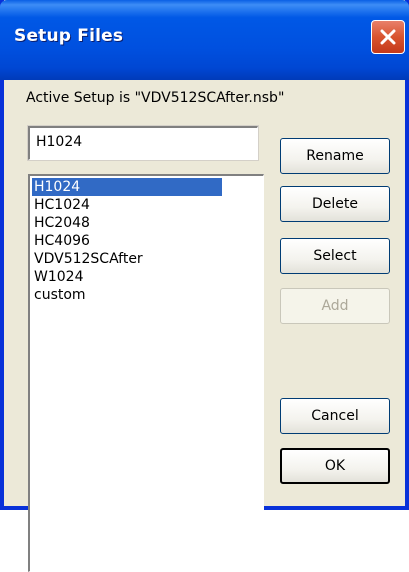  What do you see at coordinates (335, 156) in the screenshot?
I see `rename-button: Rename` at bounding box center [335, 156].